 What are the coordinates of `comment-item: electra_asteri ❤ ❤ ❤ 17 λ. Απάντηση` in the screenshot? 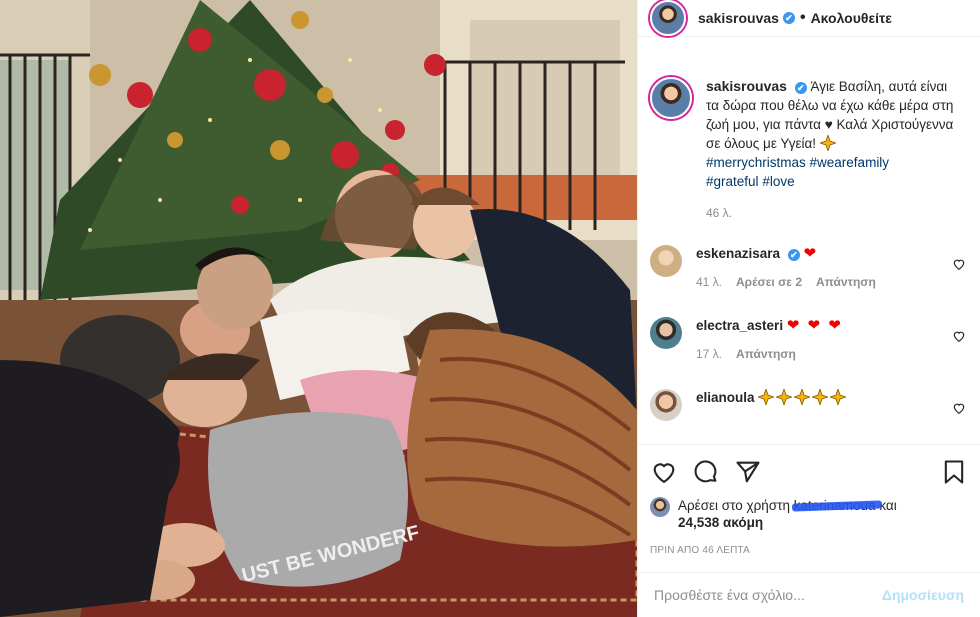 It's located at (809, 340).